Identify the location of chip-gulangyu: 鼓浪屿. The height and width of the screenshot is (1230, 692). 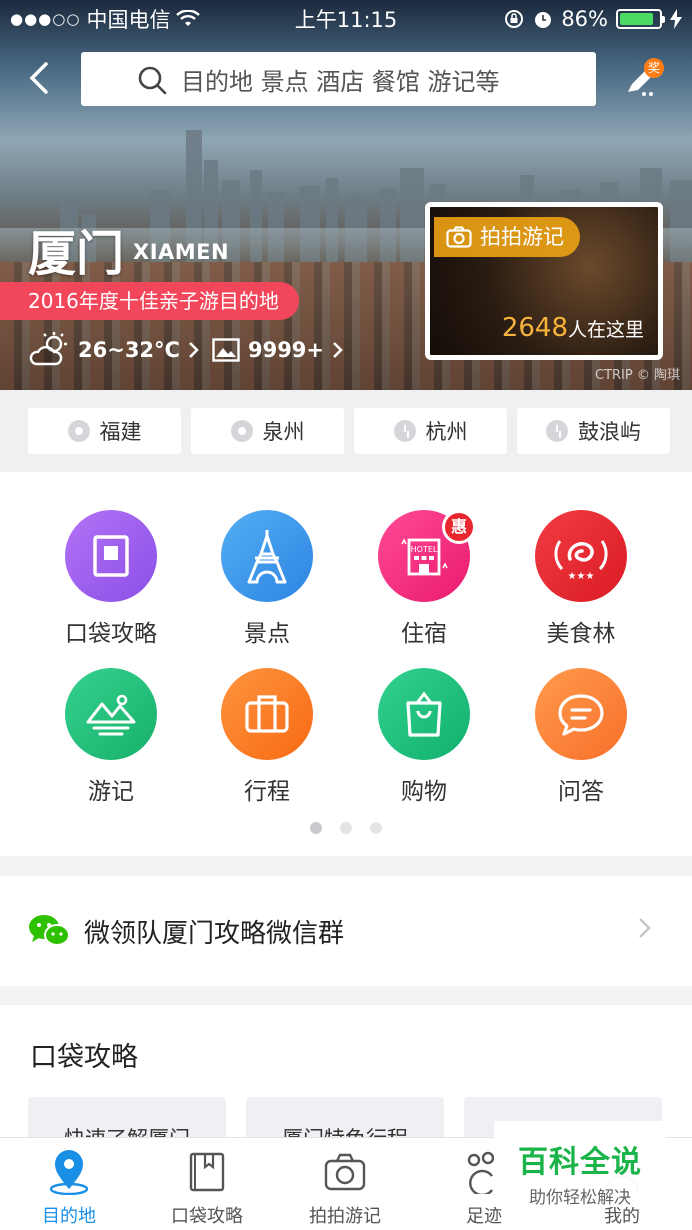
(593, 431).